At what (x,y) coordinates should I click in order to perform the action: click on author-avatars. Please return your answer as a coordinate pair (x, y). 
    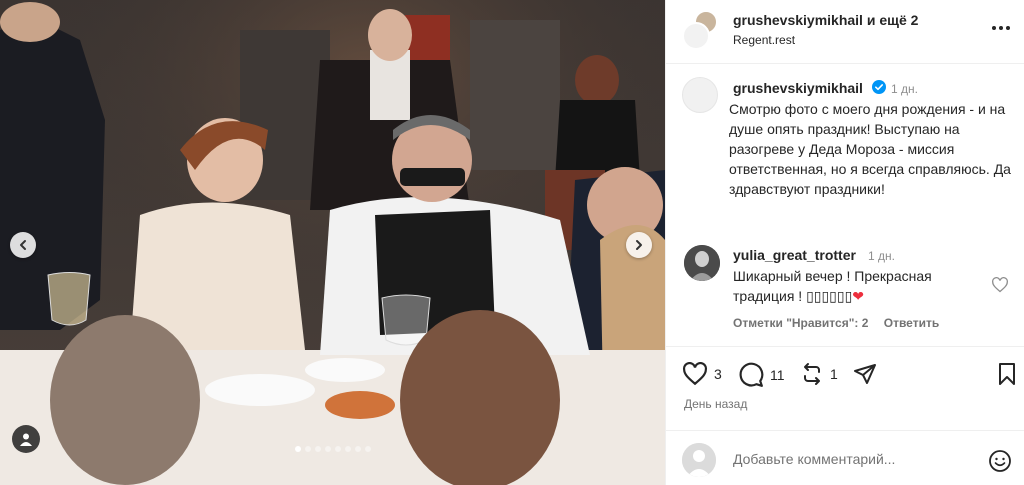
    Looking at the image, I should click on (702, 30).